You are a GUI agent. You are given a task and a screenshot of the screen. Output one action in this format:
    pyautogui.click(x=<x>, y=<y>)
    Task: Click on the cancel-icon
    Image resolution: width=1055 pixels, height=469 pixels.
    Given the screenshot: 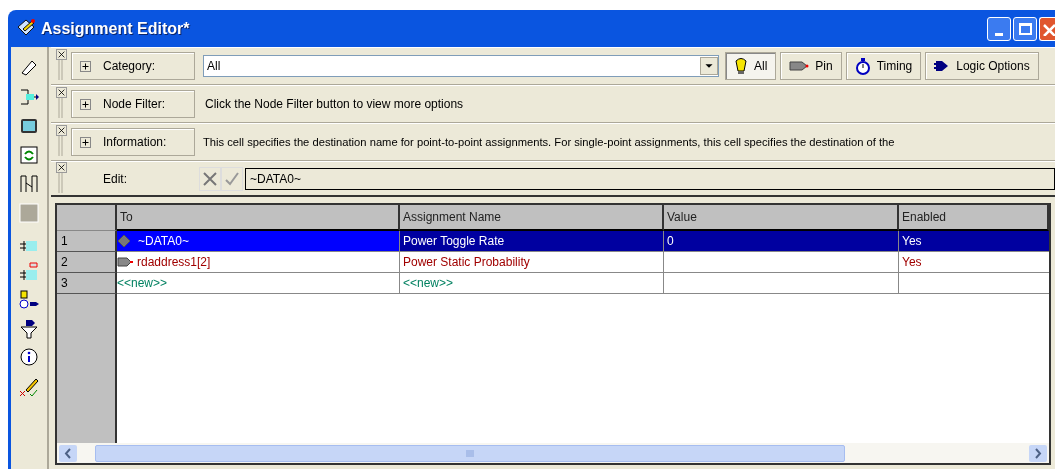 What is the action you would take?
    pyautogui.click(x=210, y=178)
    